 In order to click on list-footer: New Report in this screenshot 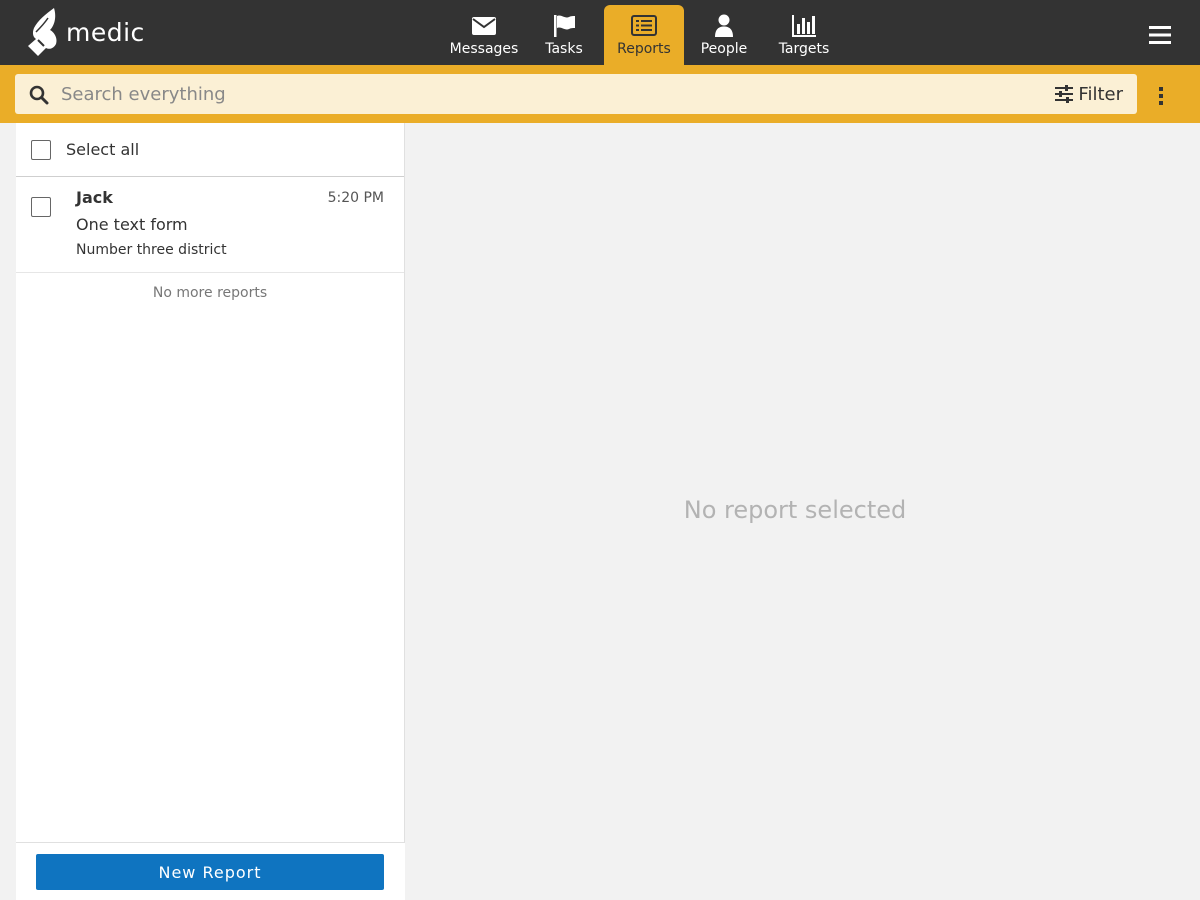, I will do `click(210, 871)`.